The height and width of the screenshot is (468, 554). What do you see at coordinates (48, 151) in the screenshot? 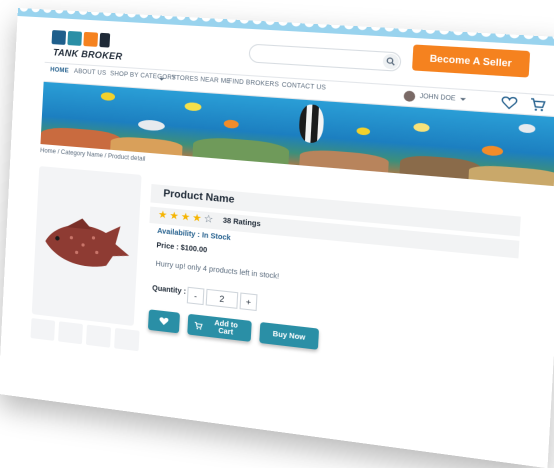
I see `breadcrumb-home: Home` at bounding box center [48, 151].